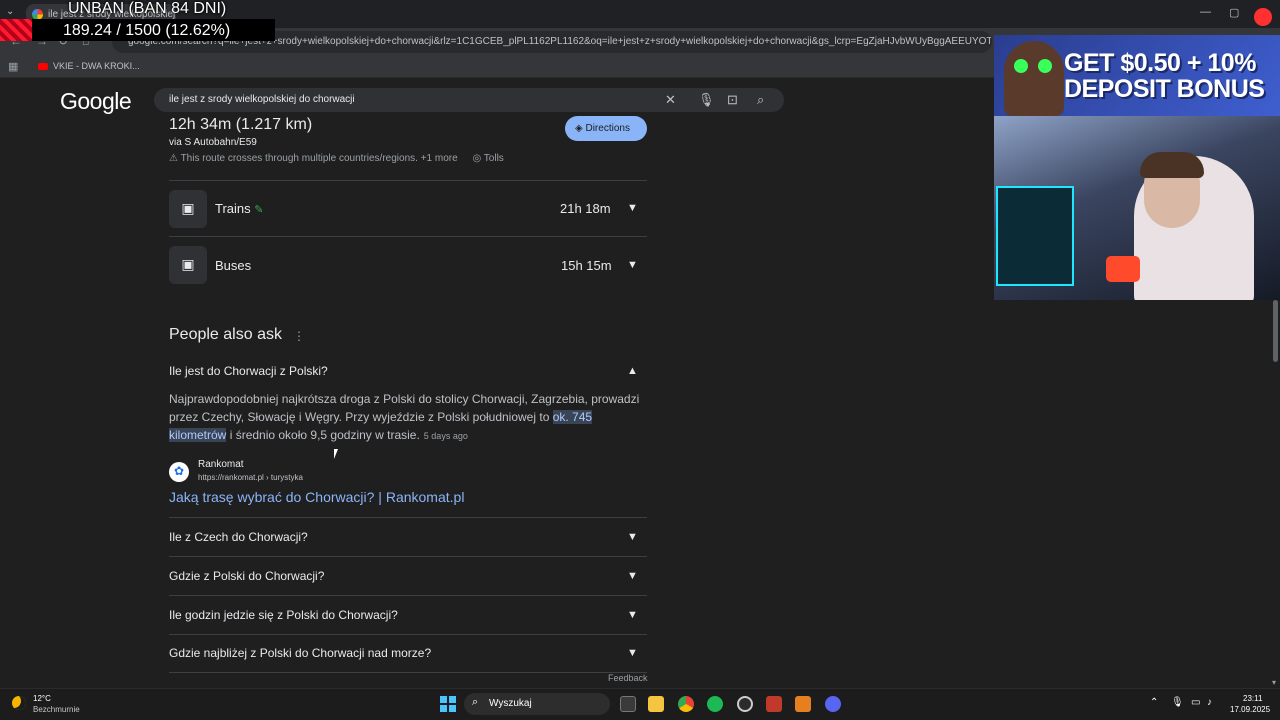 The image size is (1280, 720). I want to click on tolls-label: Tolls, so click(493, 158).